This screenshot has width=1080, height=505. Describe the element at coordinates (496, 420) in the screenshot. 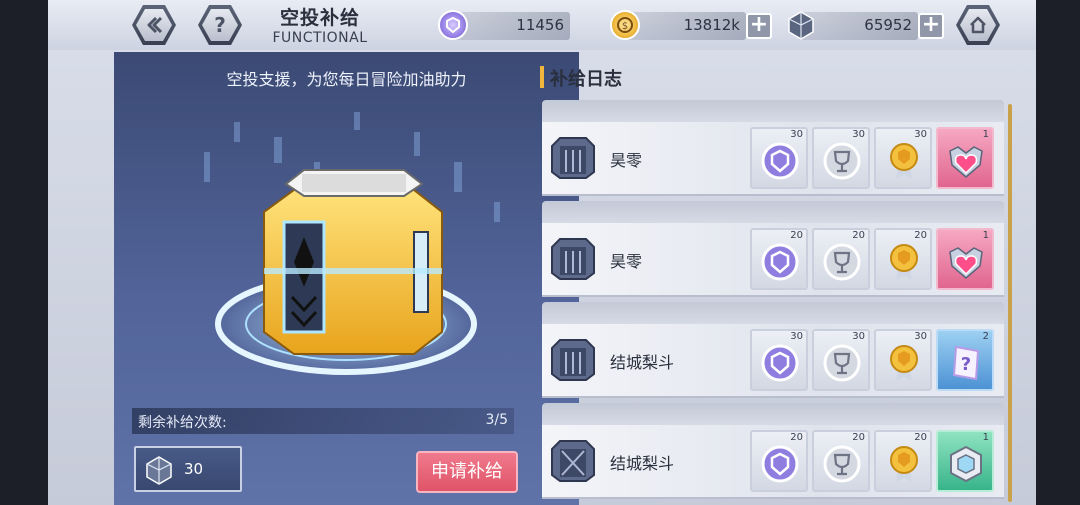

I see `remaining-supply-value: 3/5` at that location.